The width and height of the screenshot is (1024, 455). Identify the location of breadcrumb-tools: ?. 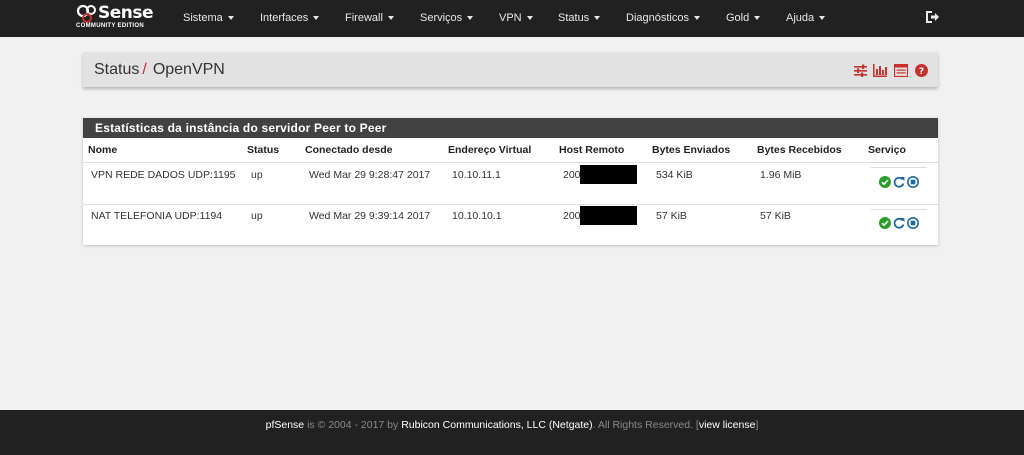
(891, 70).